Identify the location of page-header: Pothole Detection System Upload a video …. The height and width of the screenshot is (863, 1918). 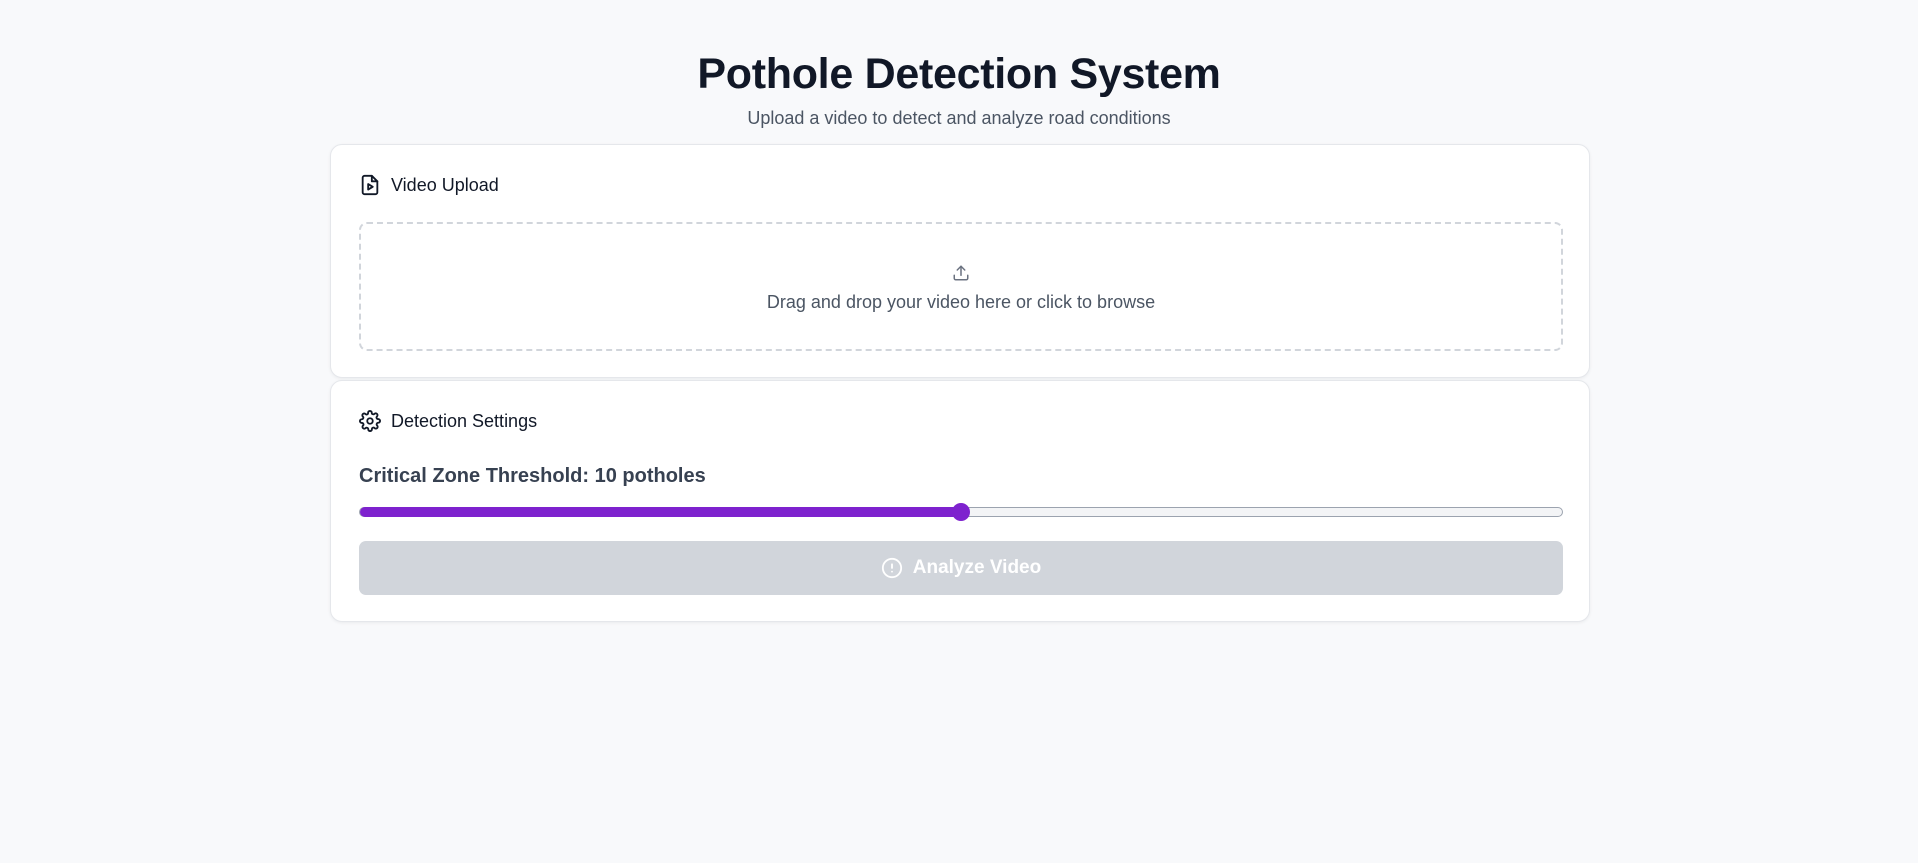
(959, 89).